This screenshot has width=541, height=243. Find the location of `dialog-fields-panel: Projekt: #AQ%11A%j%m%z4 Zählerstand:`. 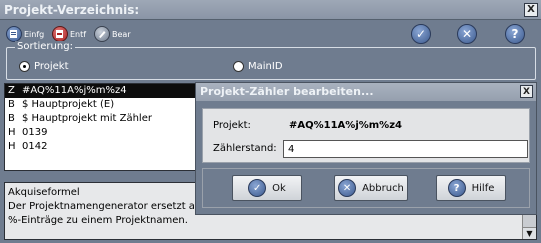

dialog-fields-panel: Projekt: #AQ%11A%j%m%z4 Zählerstand: is located at coordinates (366, 135).